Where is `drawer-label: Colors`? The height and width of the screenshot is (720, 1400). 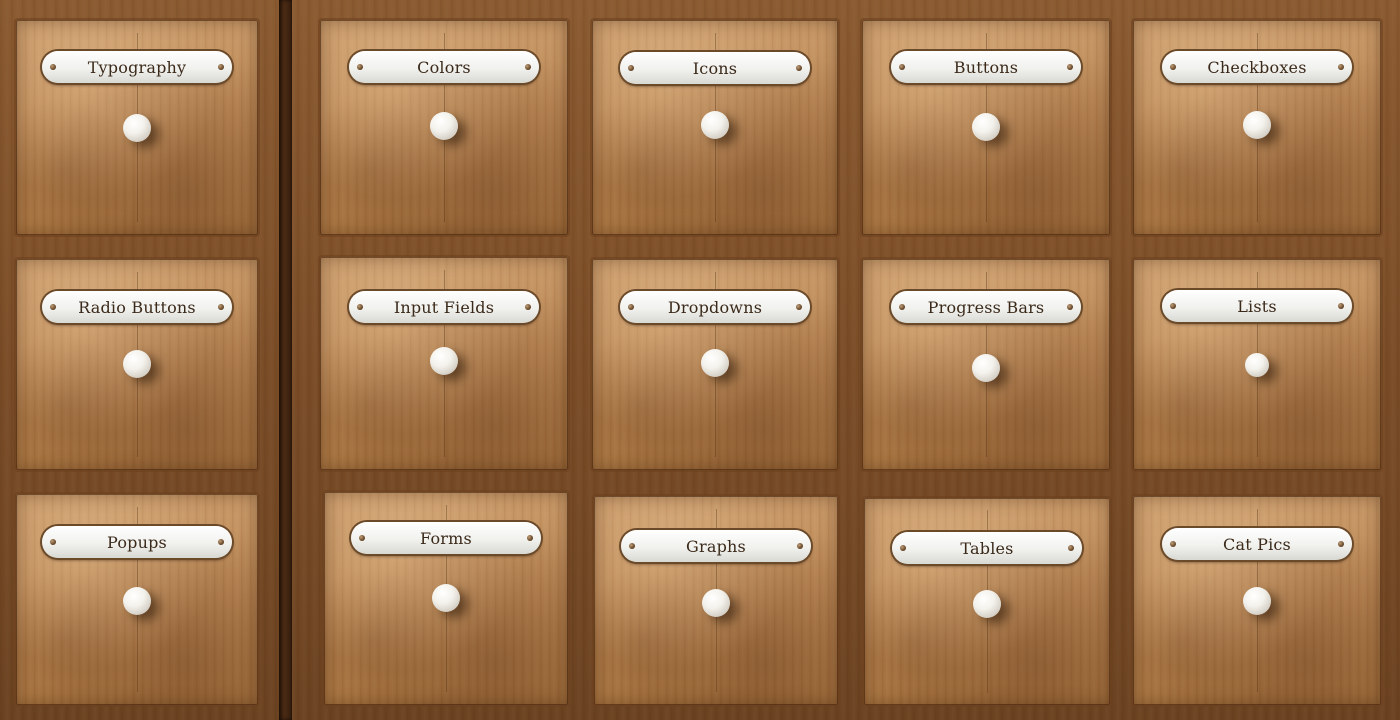 drawer-label: Colors is located at coordinates (444, 67).